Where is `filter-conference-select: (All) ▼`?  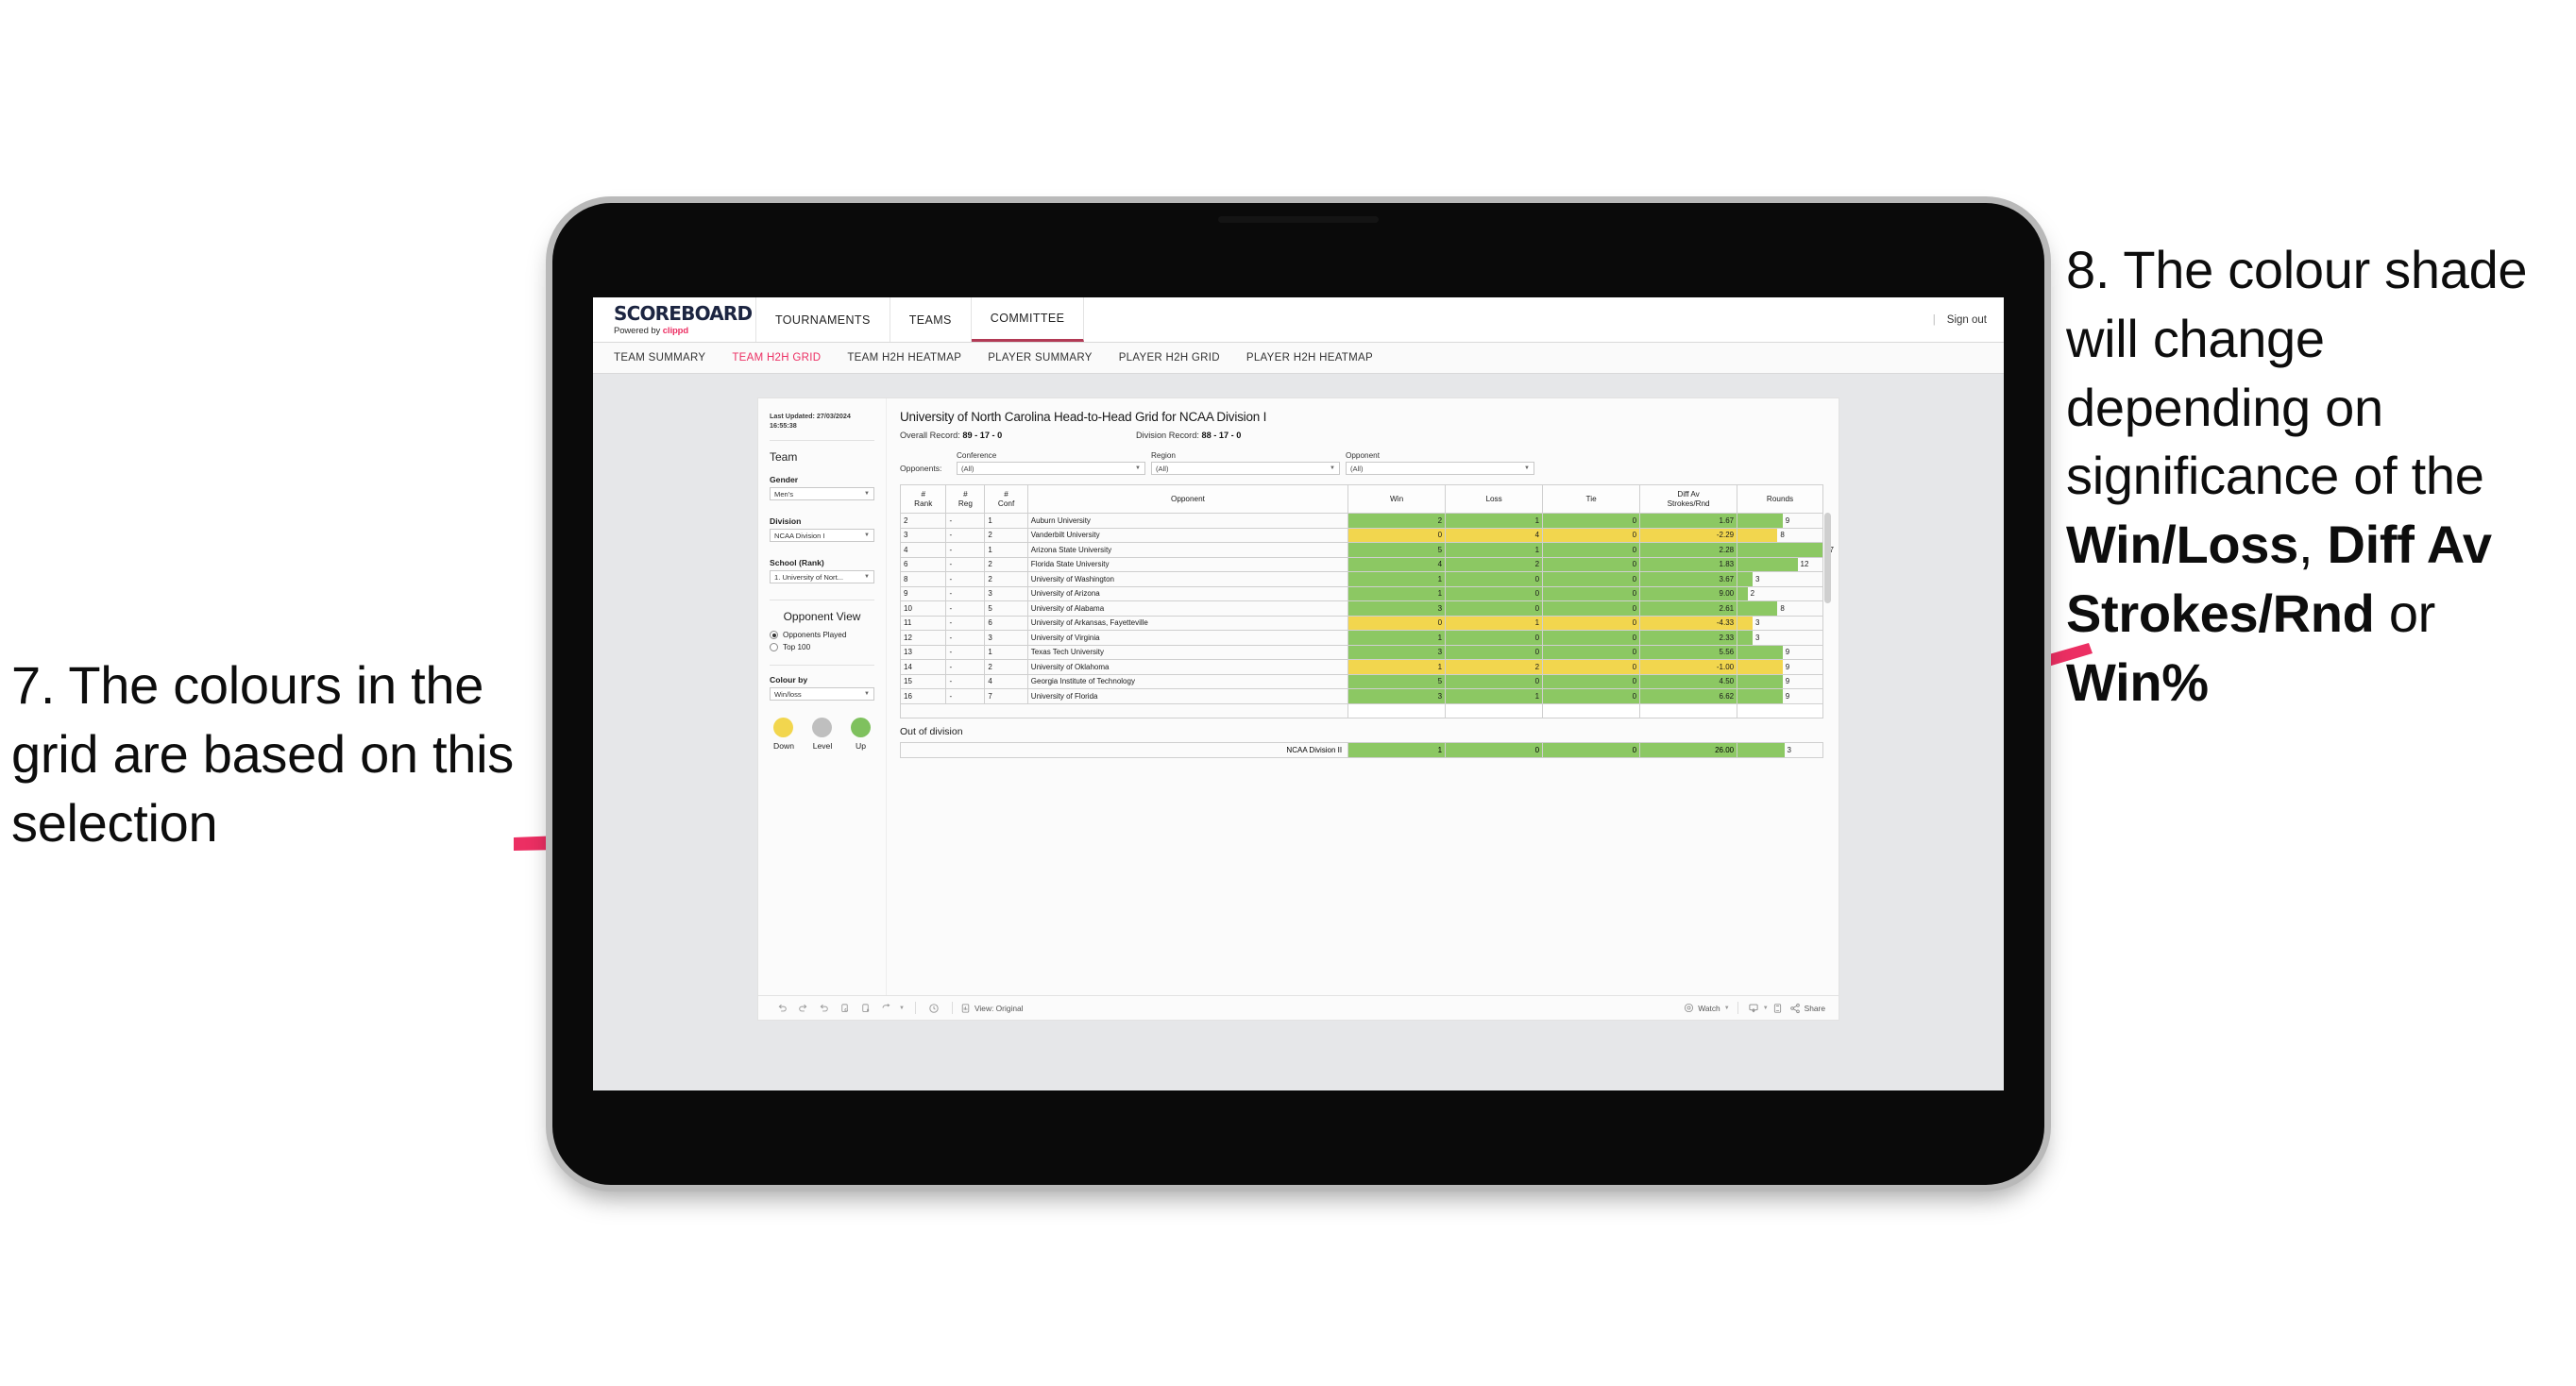
filter-conference-select: (All) ▼ is located at coordinates (1051, 468).